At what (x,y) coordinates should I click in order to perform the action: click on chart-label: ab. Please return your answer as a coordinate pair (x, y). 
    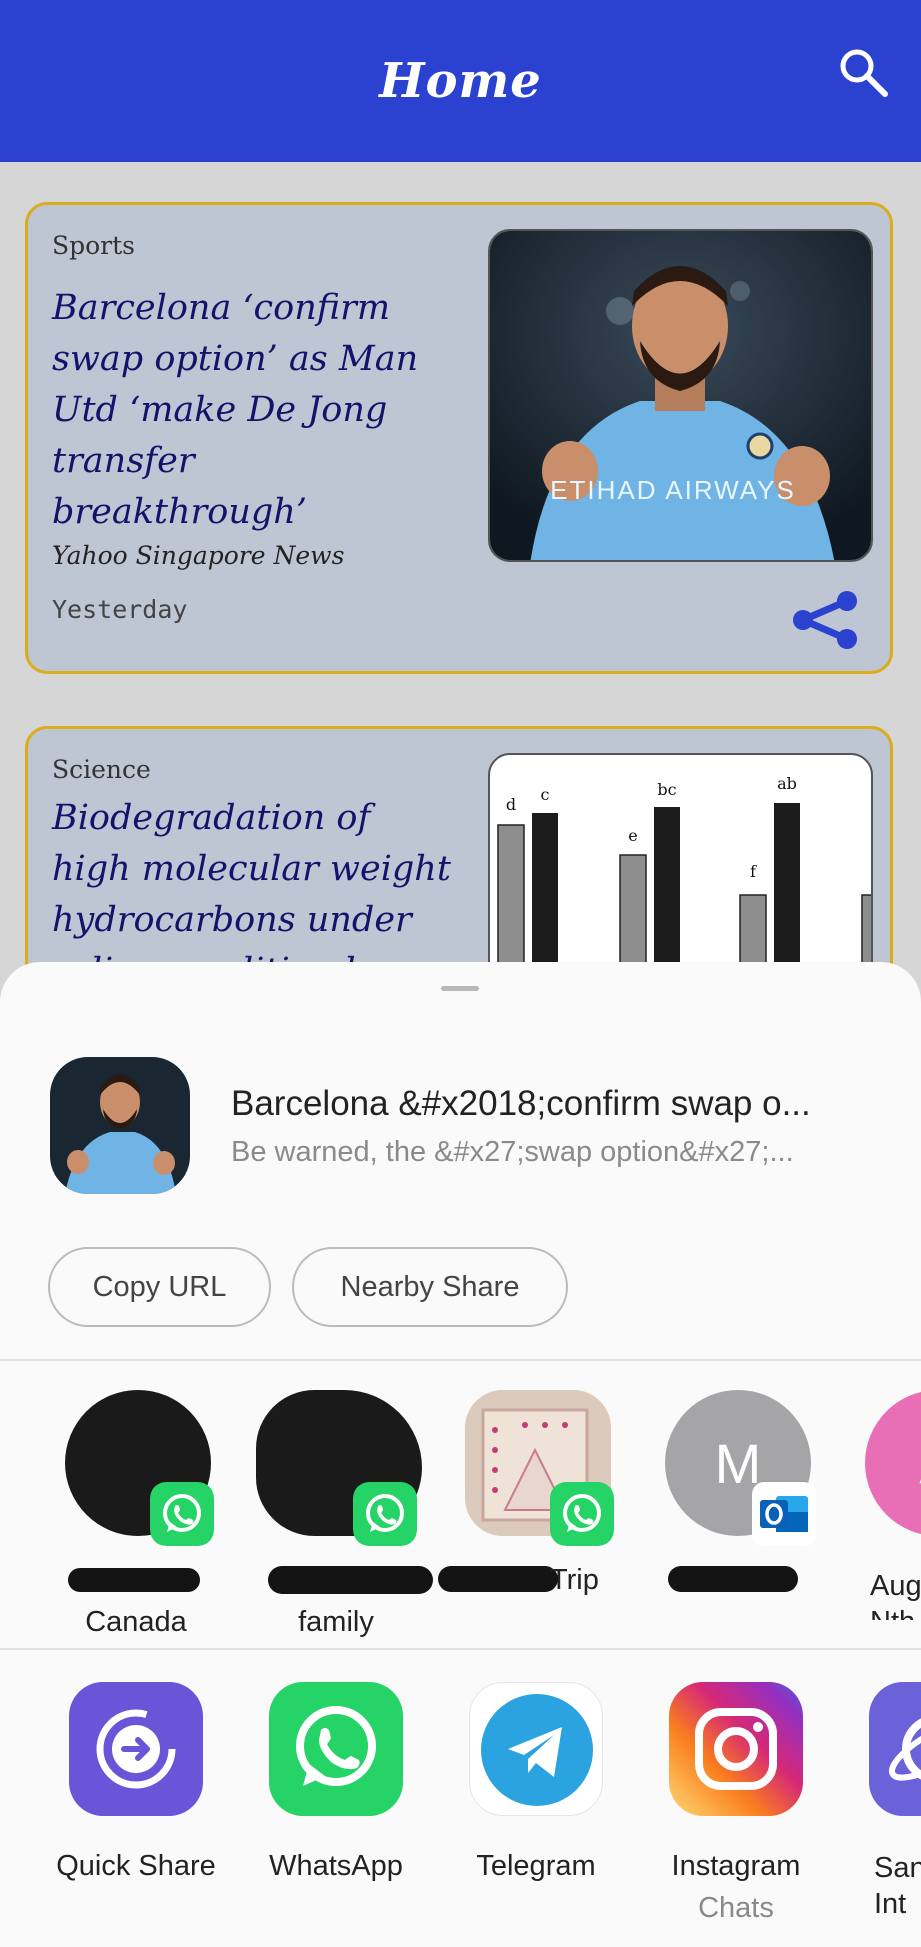
    Looking at the image, I should click on (787, 783).